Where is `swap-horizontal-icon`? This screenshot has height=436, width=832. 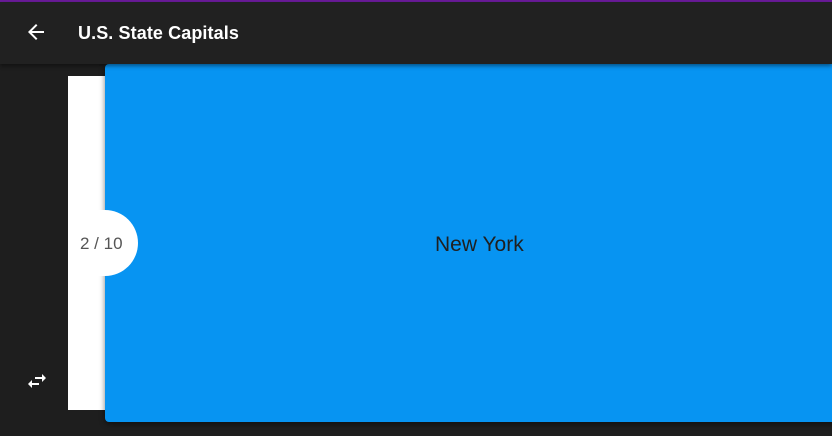 swap-horizontal-icon is located at coordinates (37, 381).